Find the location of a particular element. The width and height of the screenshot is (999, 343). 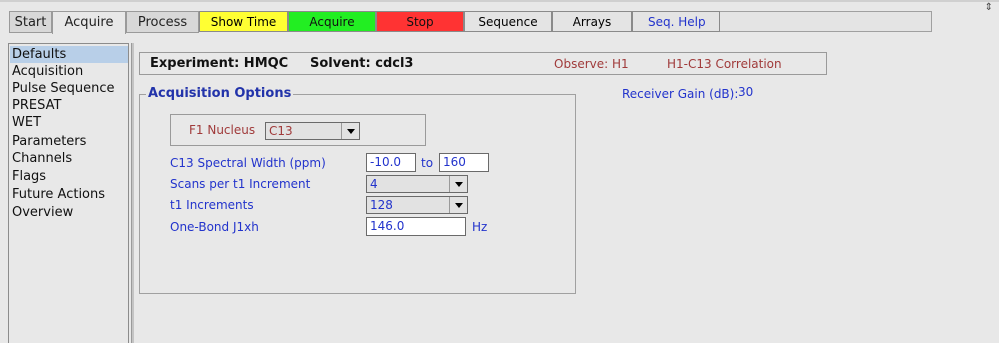

sidebar-item-pulse-sequence: Pulse Sequence is located at coordinates (63, 88).